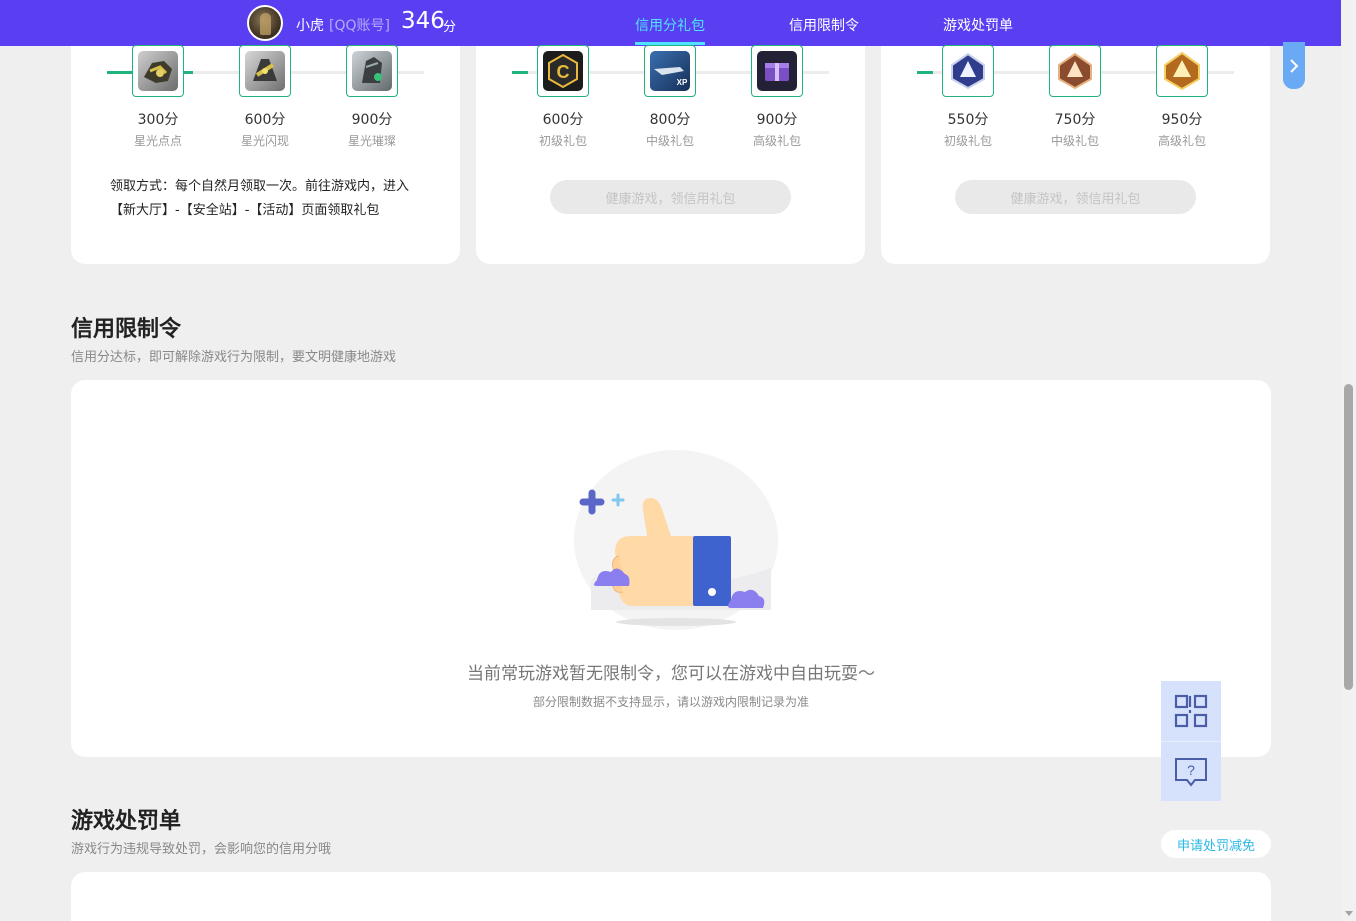 The width and height of the screenshot is (1356, 921). I want to click on svg-text: C, so click(563, 72).